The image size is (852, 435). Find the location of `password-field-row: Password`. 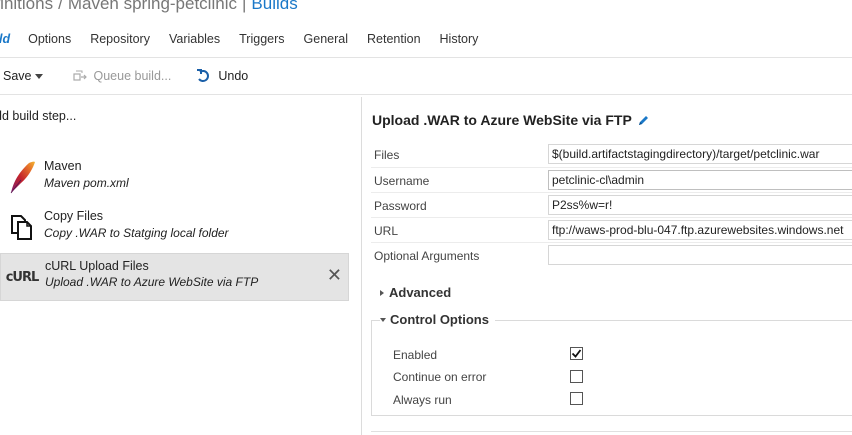

password-field-row: Password is located at coordinates (611, 206).